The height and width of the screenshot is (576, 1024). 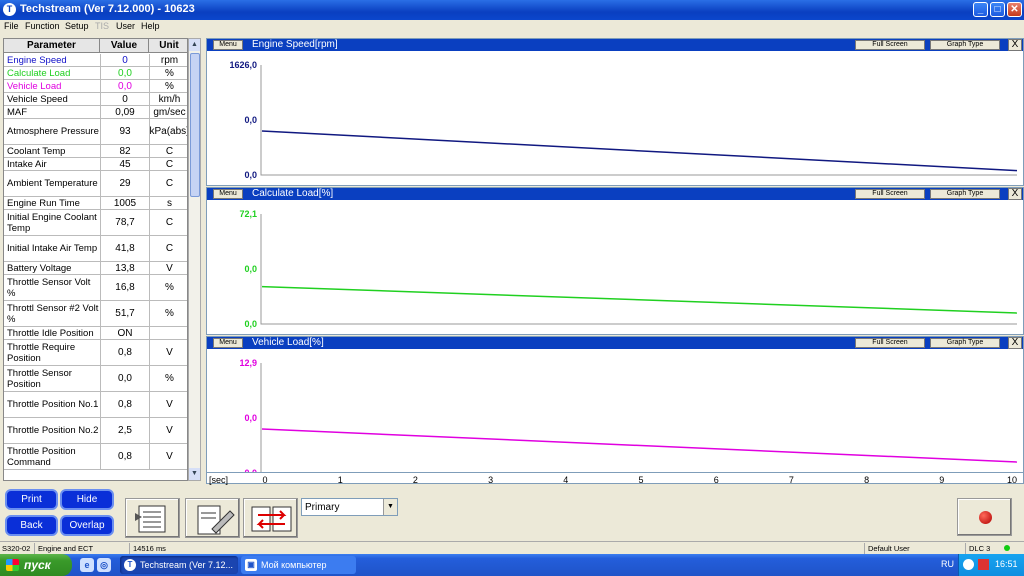 I want to click on x-axis-tick: 7, so click(x=791, y=480).